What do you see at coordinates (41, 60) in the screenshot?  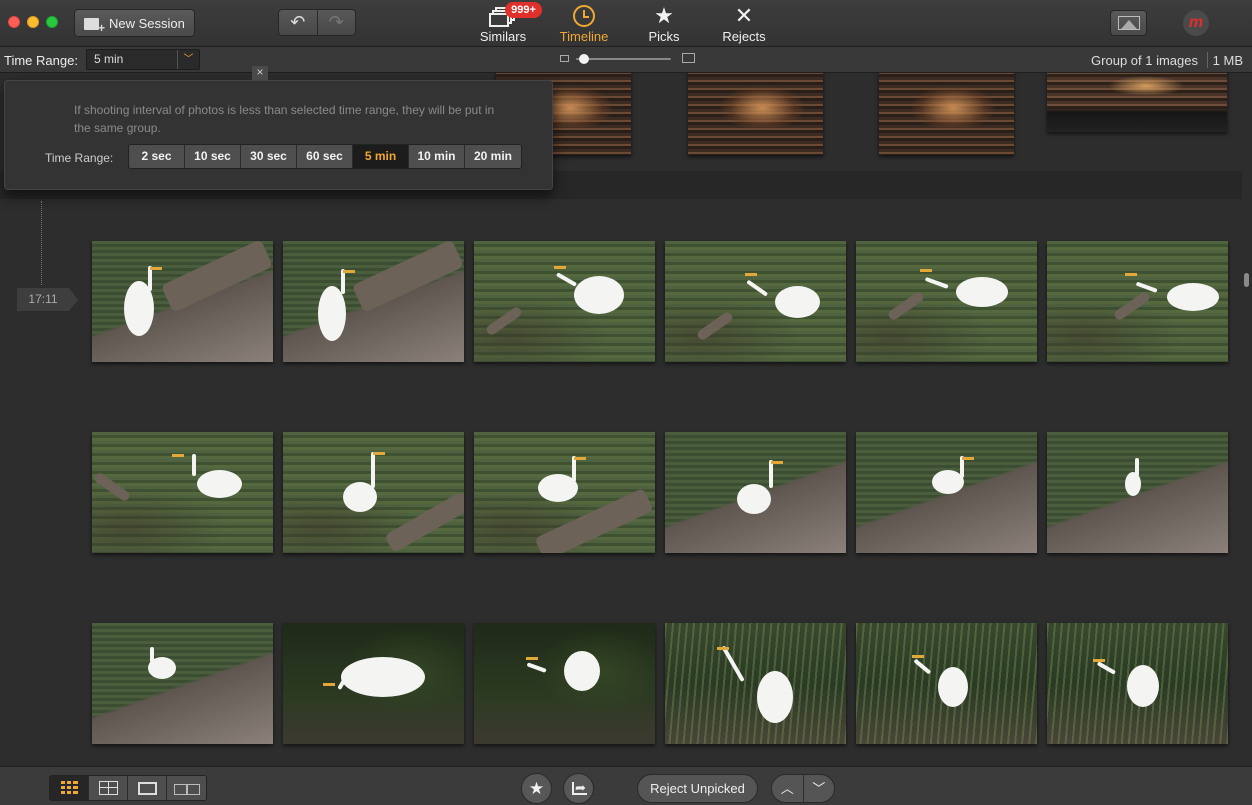 I see `time-range-label: Time Range:` at bounding box center [41, 60].